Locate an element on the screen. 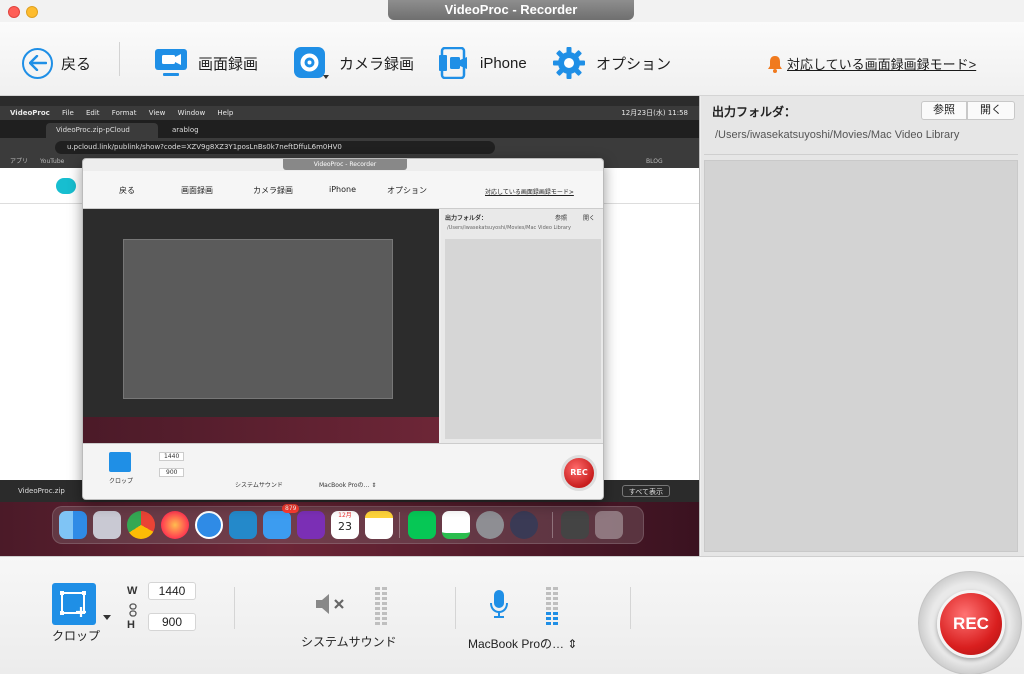 The height and width of the screenshot is (674, 1024). preview-bookmark: アプリ is located at coordinates (19, 161).